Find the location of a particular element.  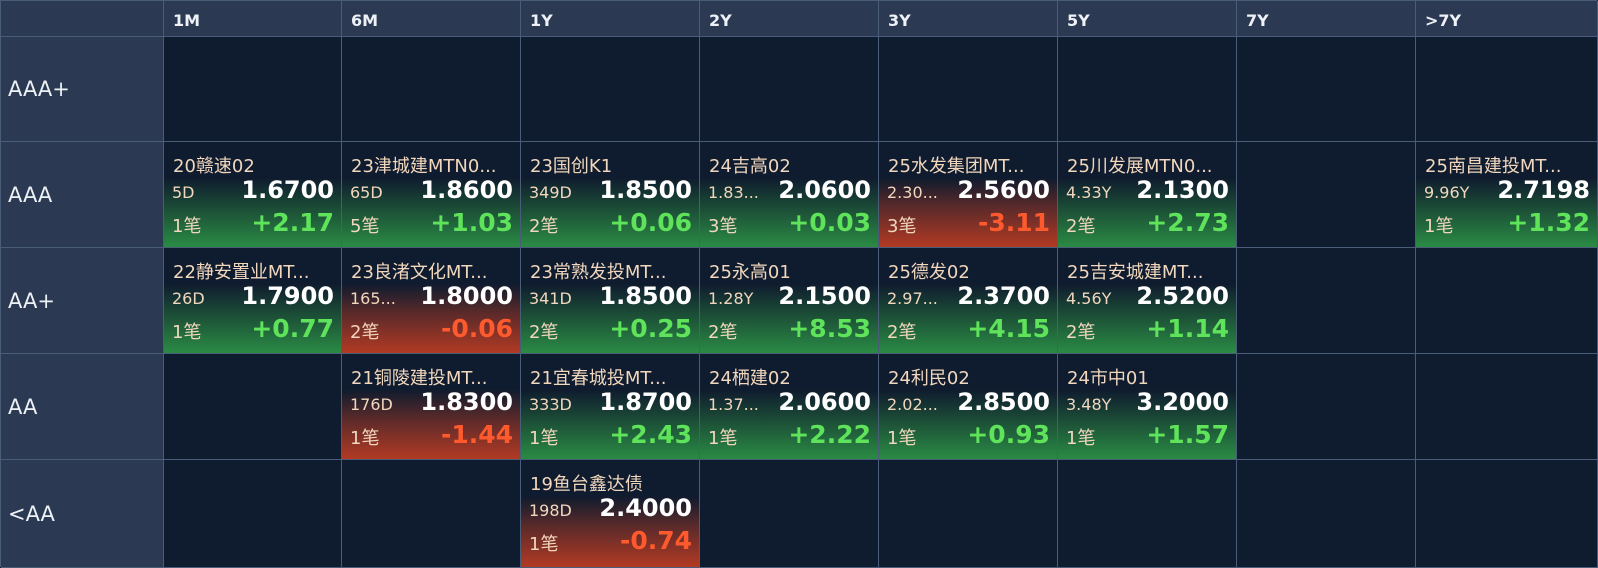

bond-cell: 21铜陵建投MT... 176D 1.8300 1笔 -1.44 is located at coordinates (431, 407).